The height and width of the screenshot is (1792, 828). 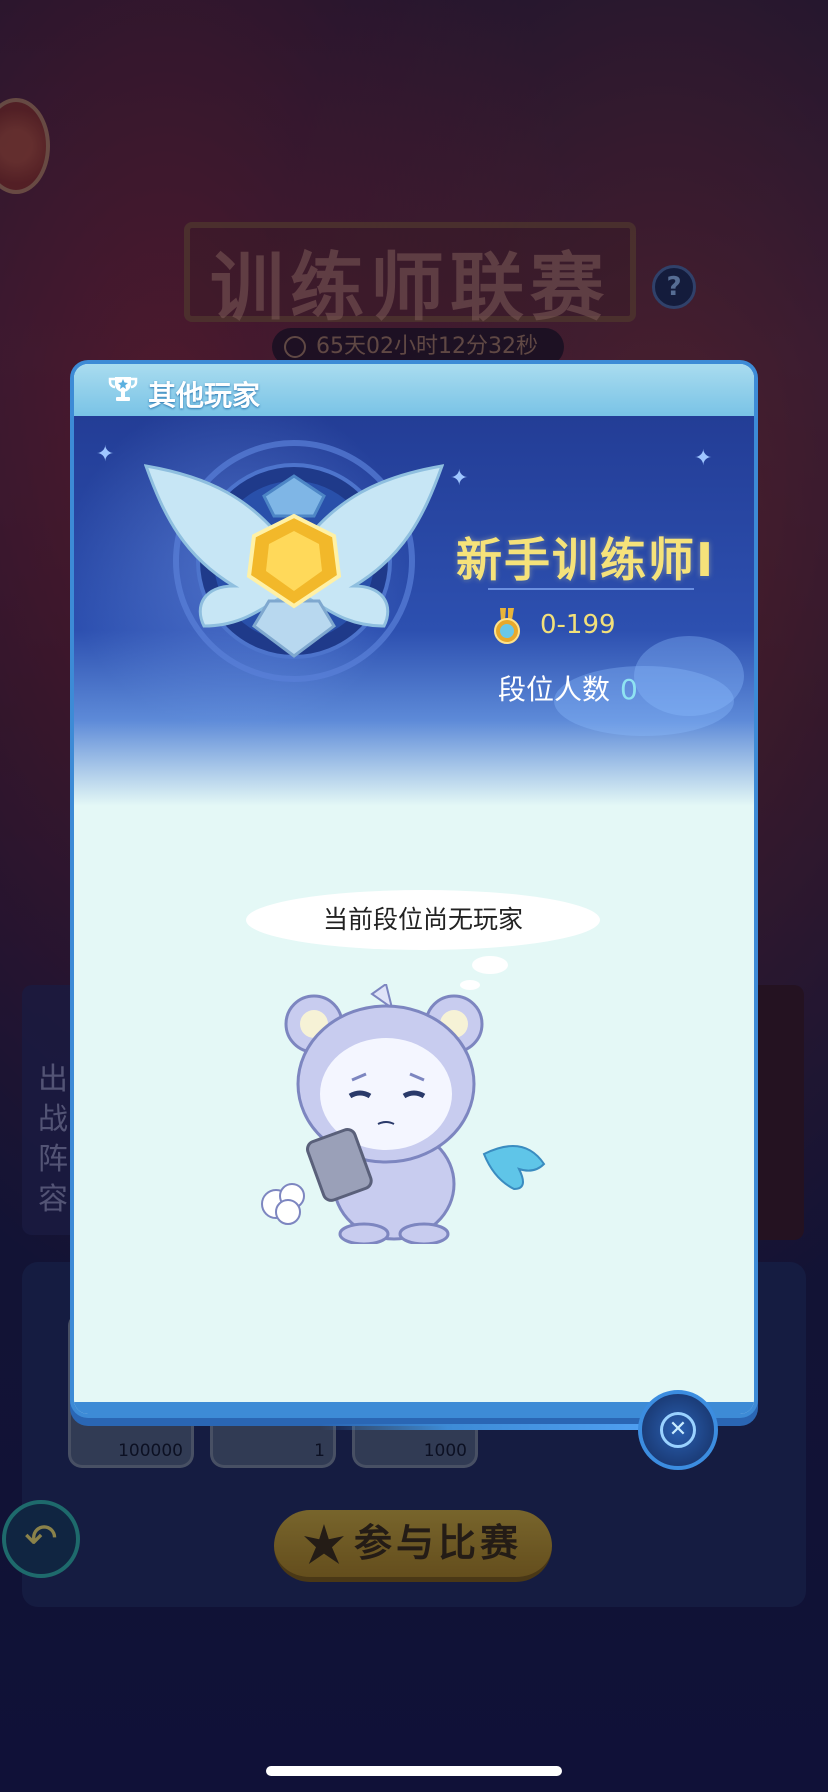 What do you see at coordinates (507, 626) in the screenshot?
I see `medal-icon` at bounding box center [507, 626].